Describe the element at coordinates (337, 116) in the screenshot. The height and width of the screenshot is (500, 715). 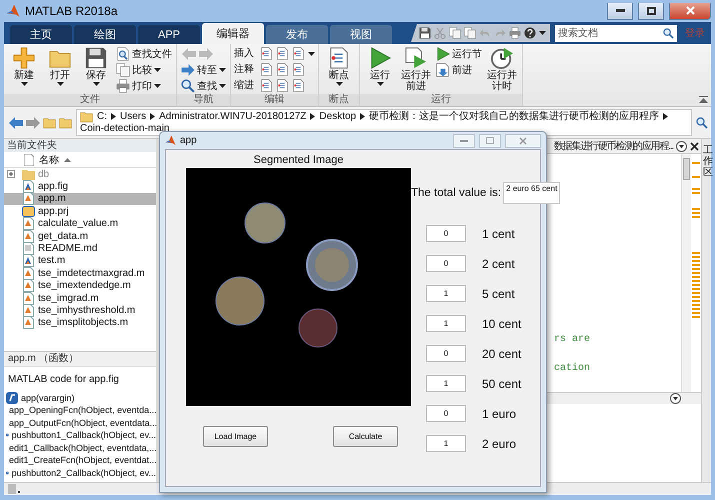
I see `path-segment: Desktop` at that location.